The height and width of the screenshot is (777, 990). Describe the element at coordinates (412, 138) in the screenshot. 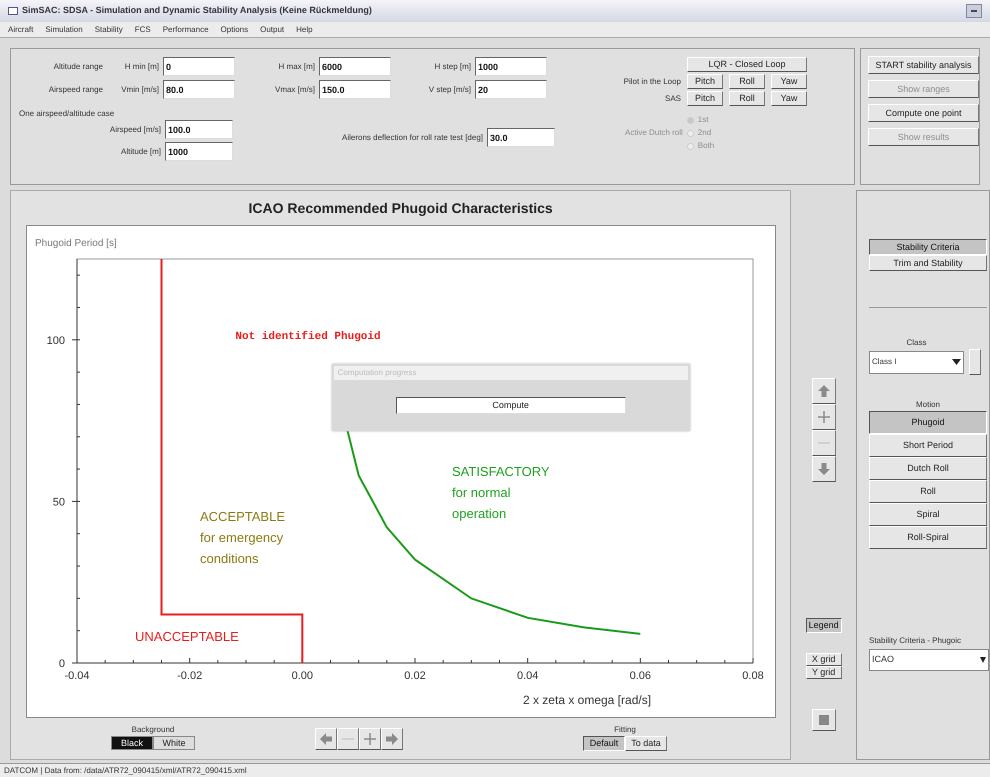

I see `field-label: Ailerons deflection for roll rate test [deg]` at that location.